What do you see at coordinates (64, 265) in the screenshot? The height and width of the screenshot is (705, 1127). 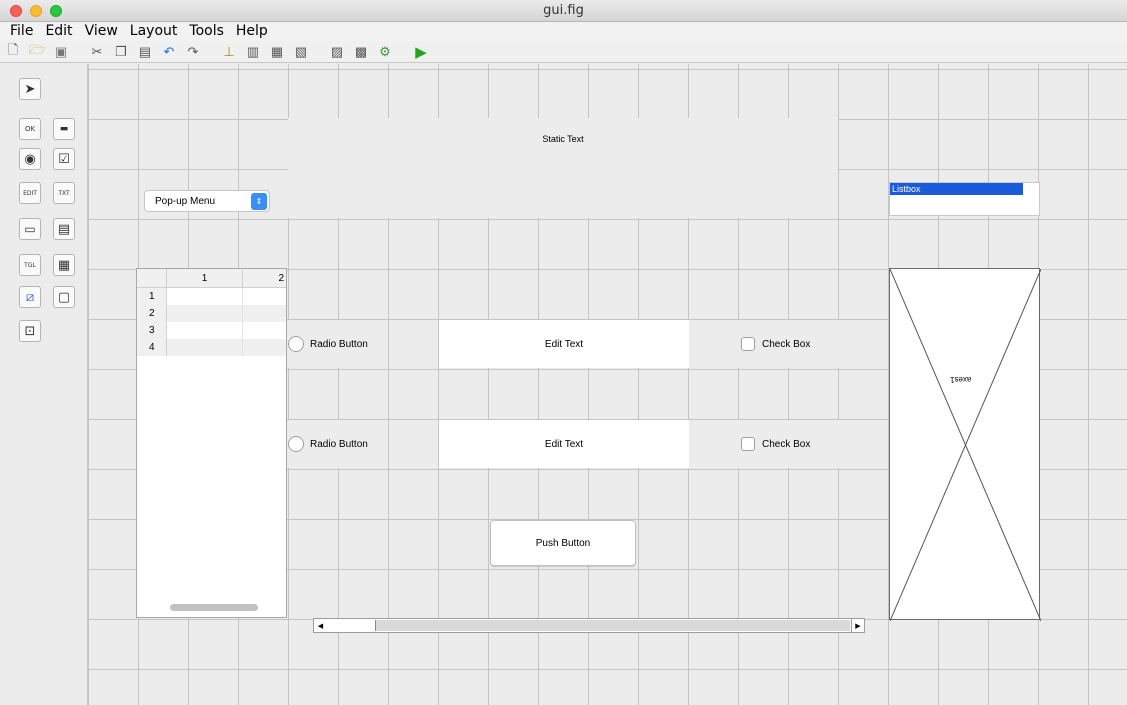 I see `table-tool-icon: ▦` at bounding box center [64, 265].